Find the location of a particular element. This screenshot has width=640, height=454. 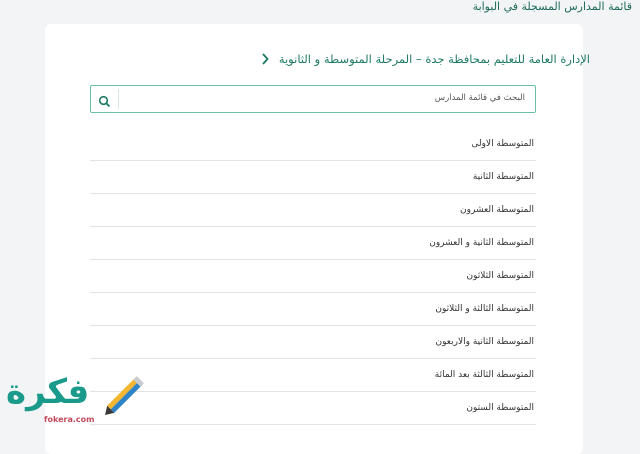

school-name: المتوسطة العشرون is located at coordinates (497, 210).